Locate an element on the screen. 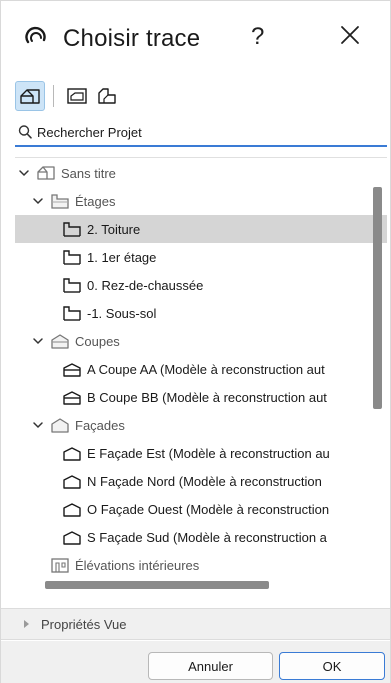  view-mode-toolbar is located at coordinates (68, 96).